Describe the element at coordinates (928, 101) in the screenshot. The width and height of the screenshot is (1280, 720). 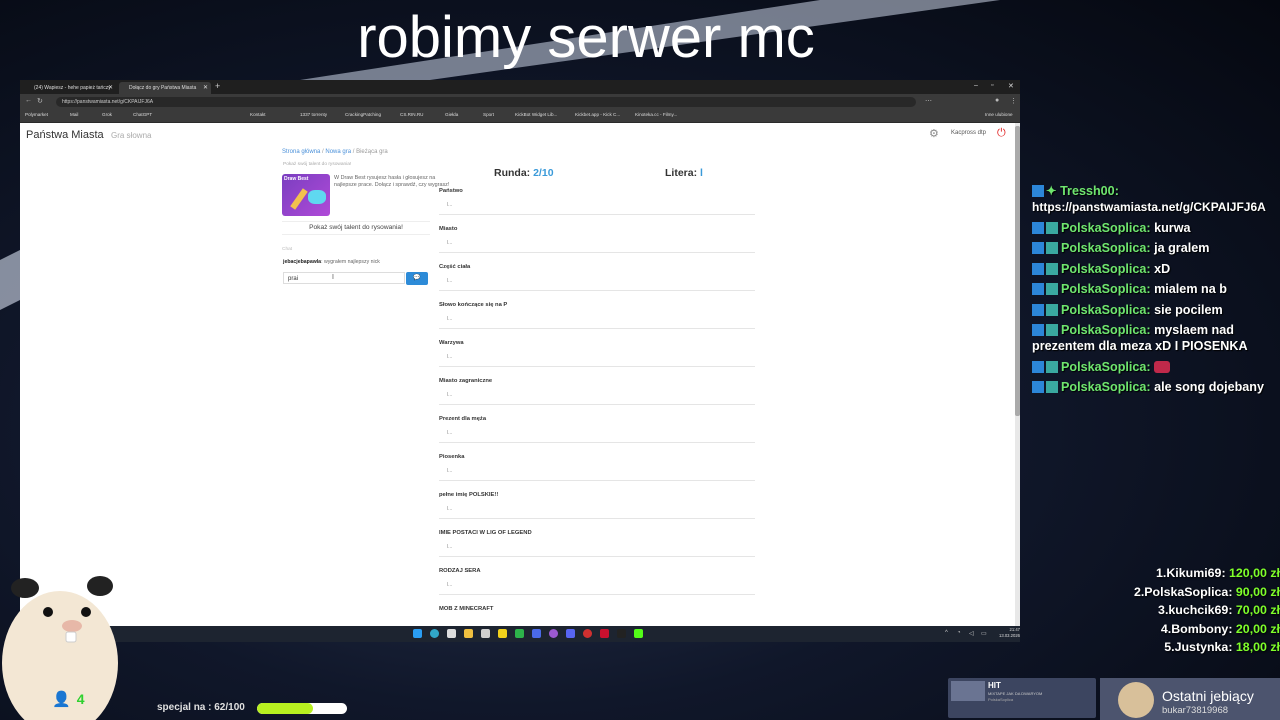
I see `extensions-icon: ⋯` at that location.